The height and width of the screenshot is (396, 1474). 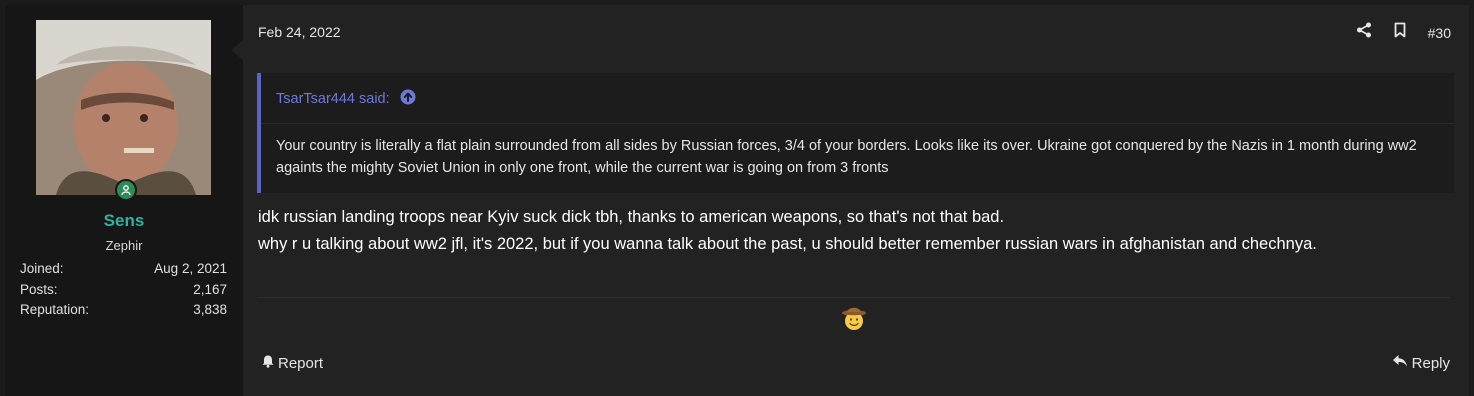 What do you see at coordinates (853, 297) in the screenshot?
I see `message-divider` at bounding box center [853, 297].